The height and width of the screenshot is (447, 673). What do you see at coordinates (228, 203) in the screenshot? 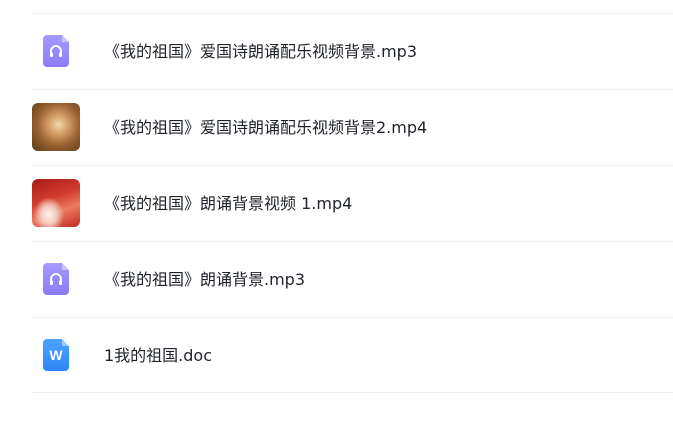
I see `file-name: 《我的祖国》朗诵背景视频 1.mp4` at bounding box center [228, 203].